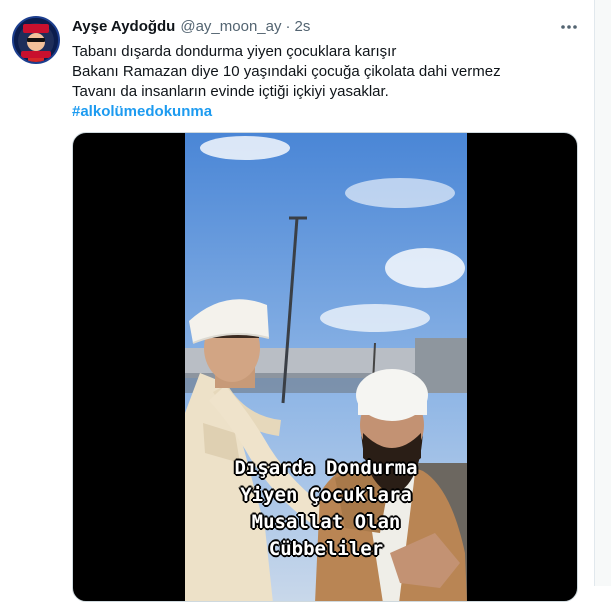  I want to click on hashtag-link: #alkolümedokunma, so click(142, 111).